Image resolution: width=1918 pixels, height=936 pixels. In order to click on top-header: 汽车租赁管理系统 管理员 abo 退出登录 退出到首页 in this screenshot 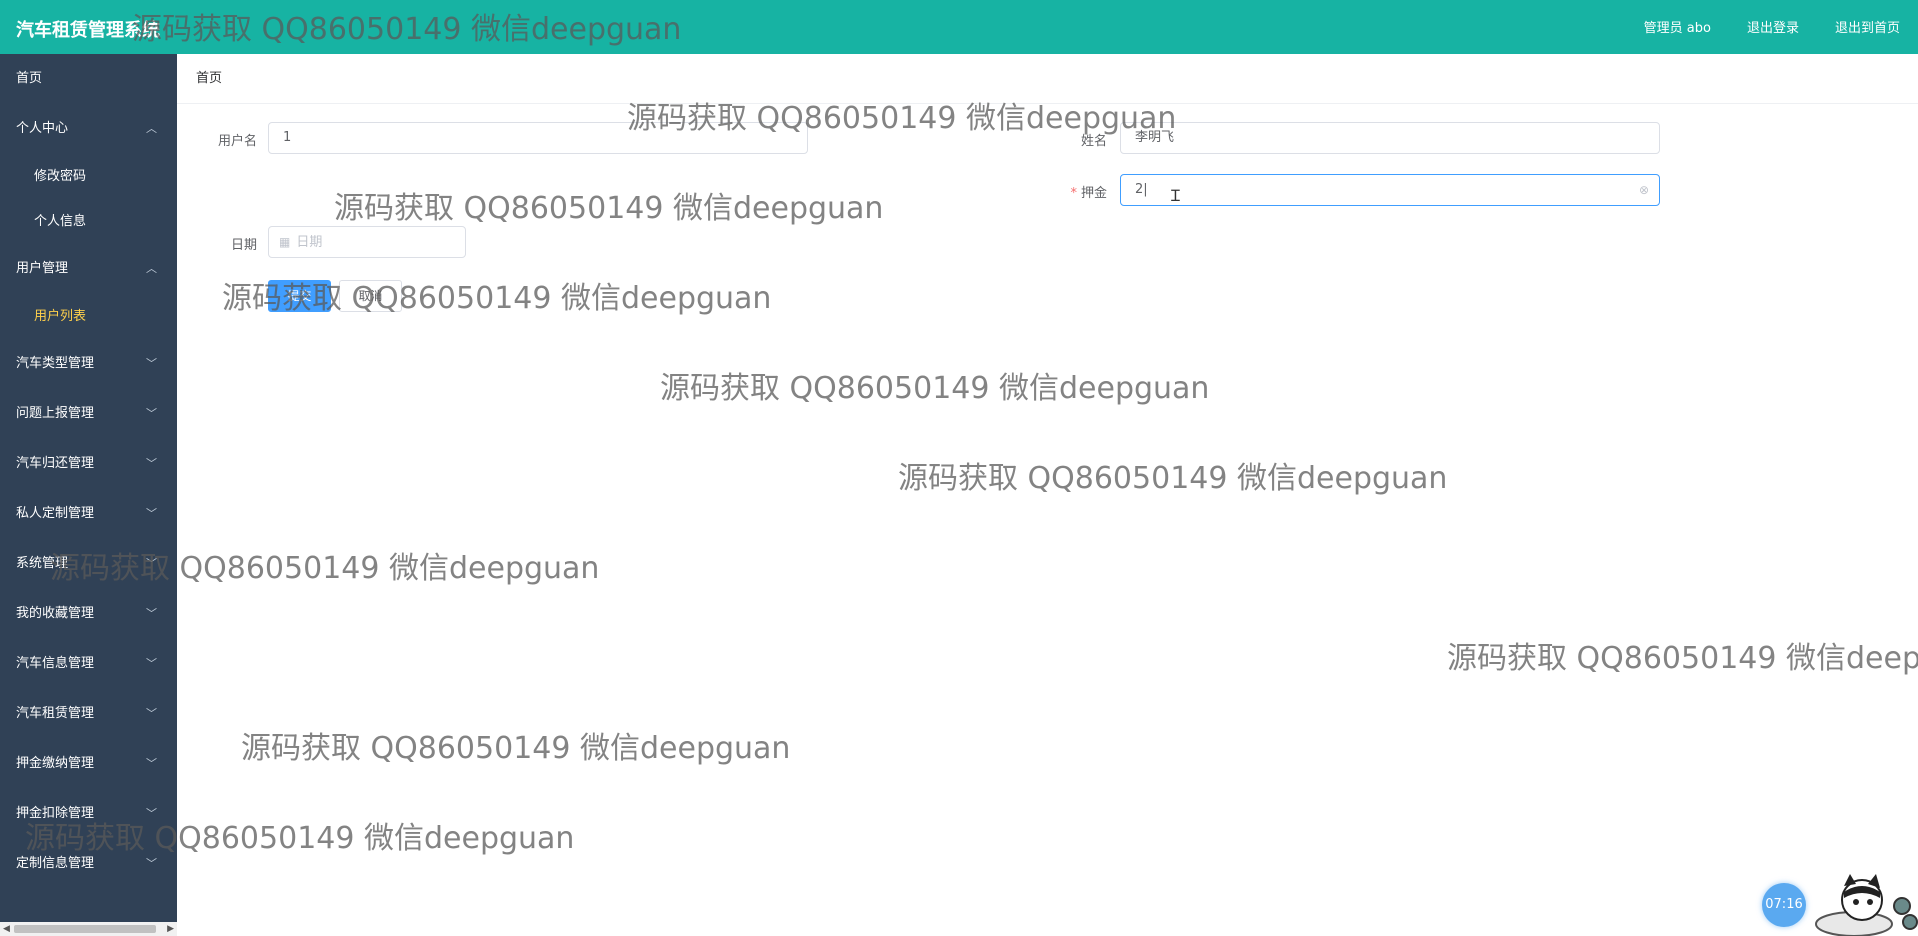, I will do `click(959, 27)`.